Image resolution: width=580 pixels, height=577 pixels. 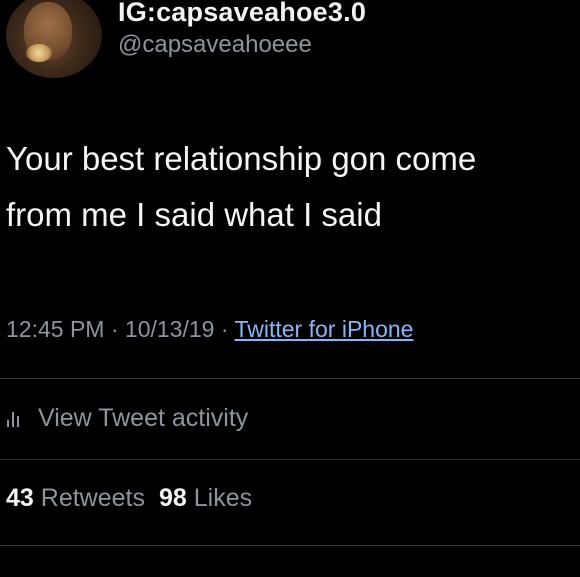 I want to click on tweet-stats: 43 Retweets 98 Likes, so click(x=129, y=498).